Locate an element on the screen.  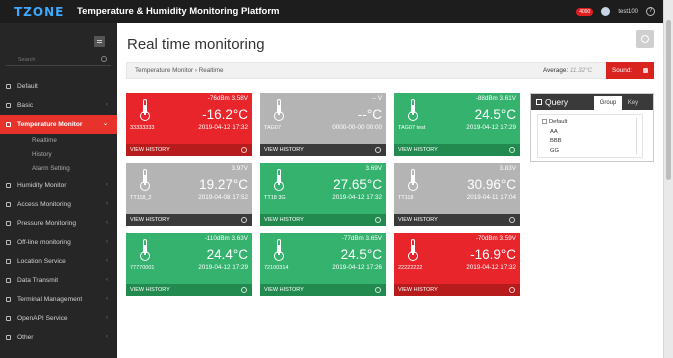
logo: TZONE is located at coordinates (41, 12).